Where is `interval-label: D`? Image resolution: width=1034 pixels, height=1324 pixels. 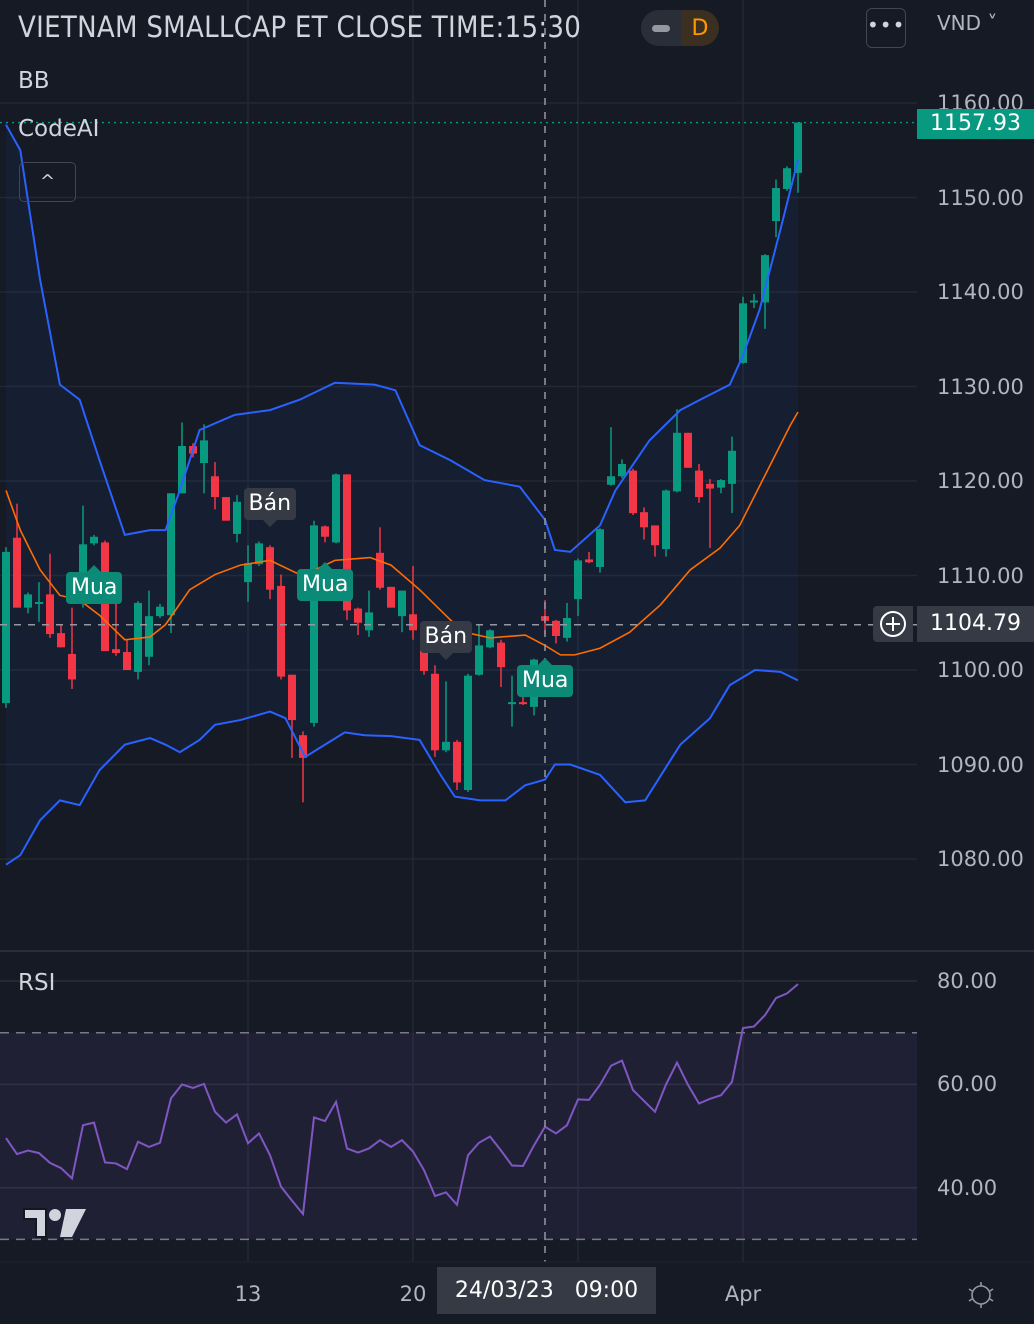
interval-label: D is located at coordinates (700, 28).